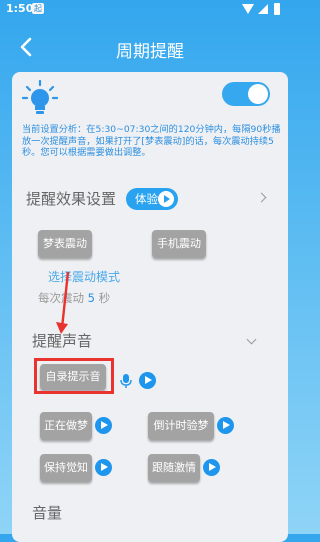 The width and height of the screenshot is (320, 542). Describe the element at coordinates (261, 197) in the screenshot. I see `chevron-right-icon` at that location.